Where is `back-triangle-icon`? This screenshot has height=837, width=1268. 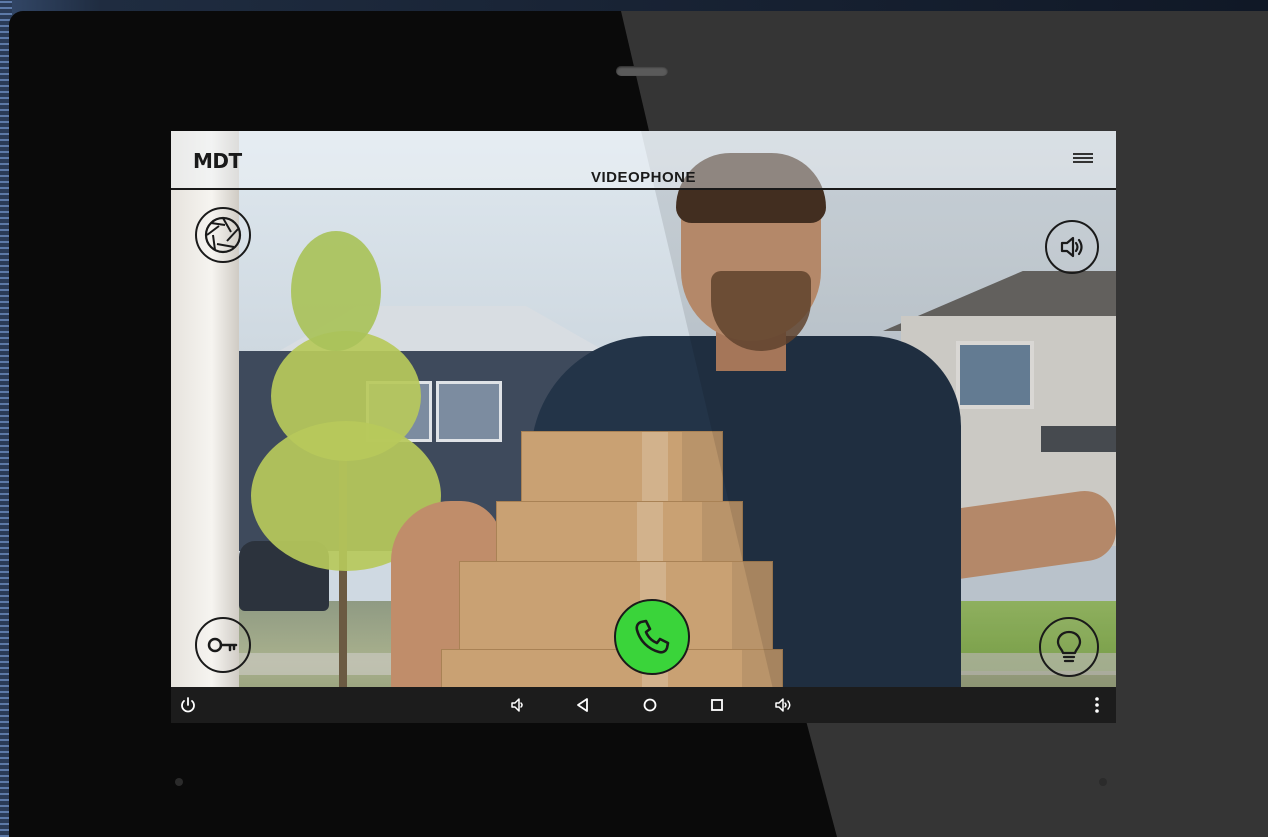
back-triangle-icon is located at coordinates (582, 705).